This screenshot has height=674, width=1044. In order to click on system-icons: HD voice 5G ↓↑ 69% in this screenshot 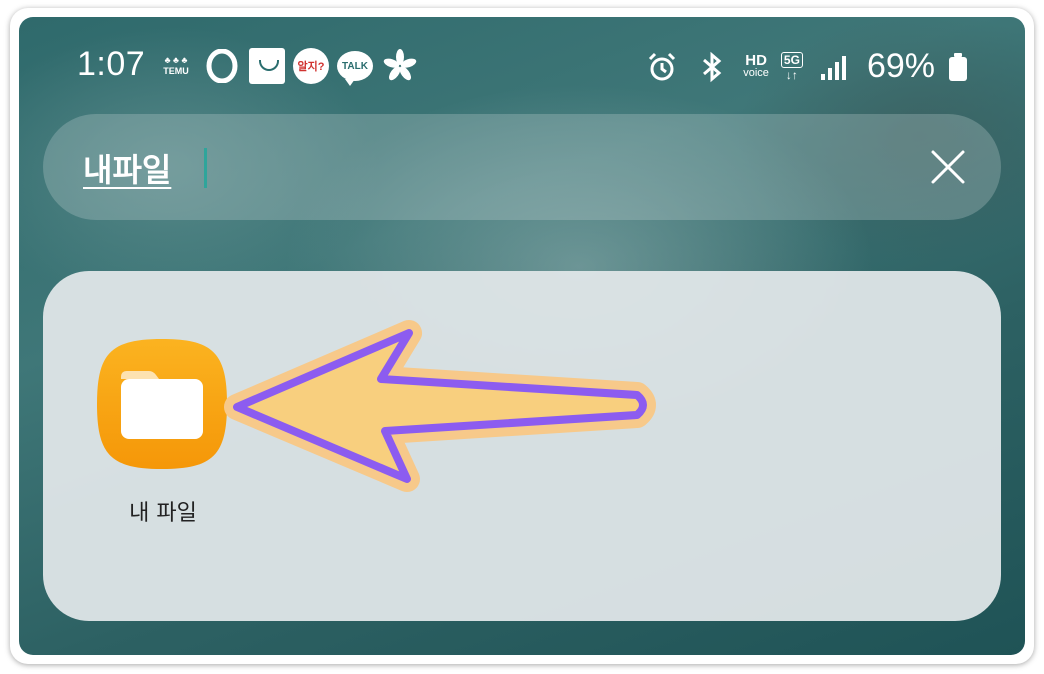, I will do `click(806, 66)`.